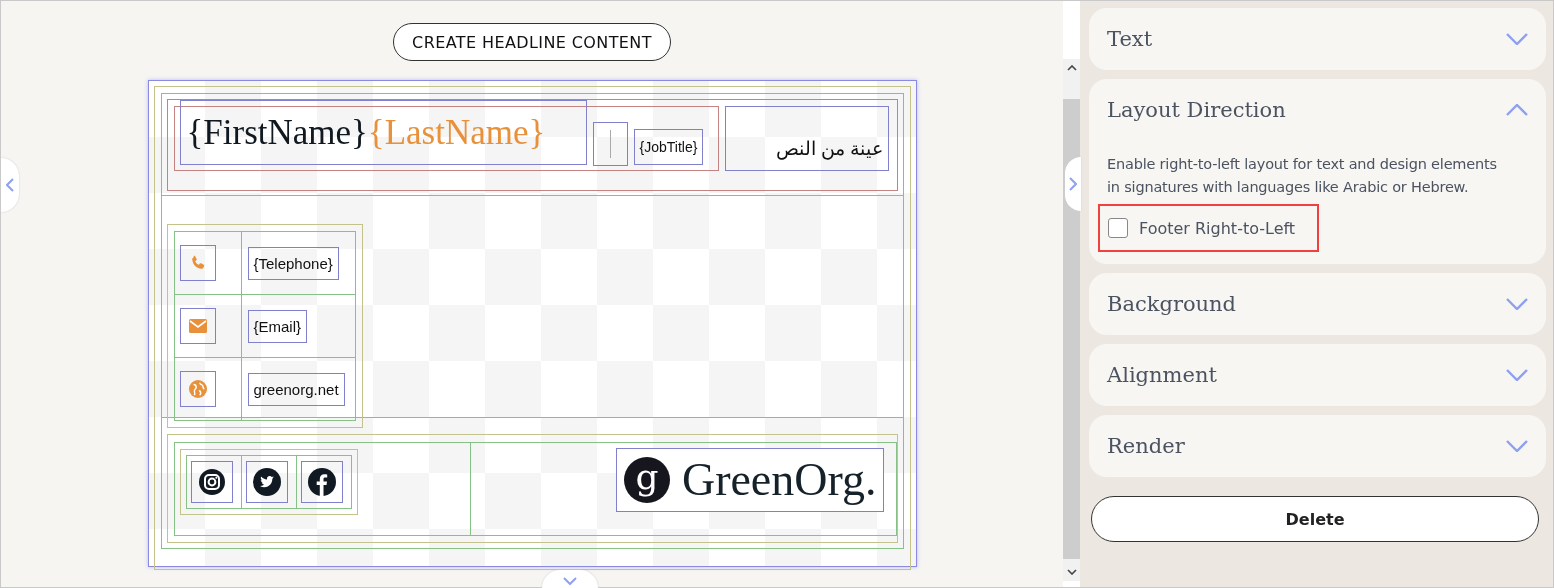 This screenshot has height=588, width=1554. What do you see at coordinates (1130, 39) in the screenshot?
I see `section-title: Text` at bounding box center [1130, 39].